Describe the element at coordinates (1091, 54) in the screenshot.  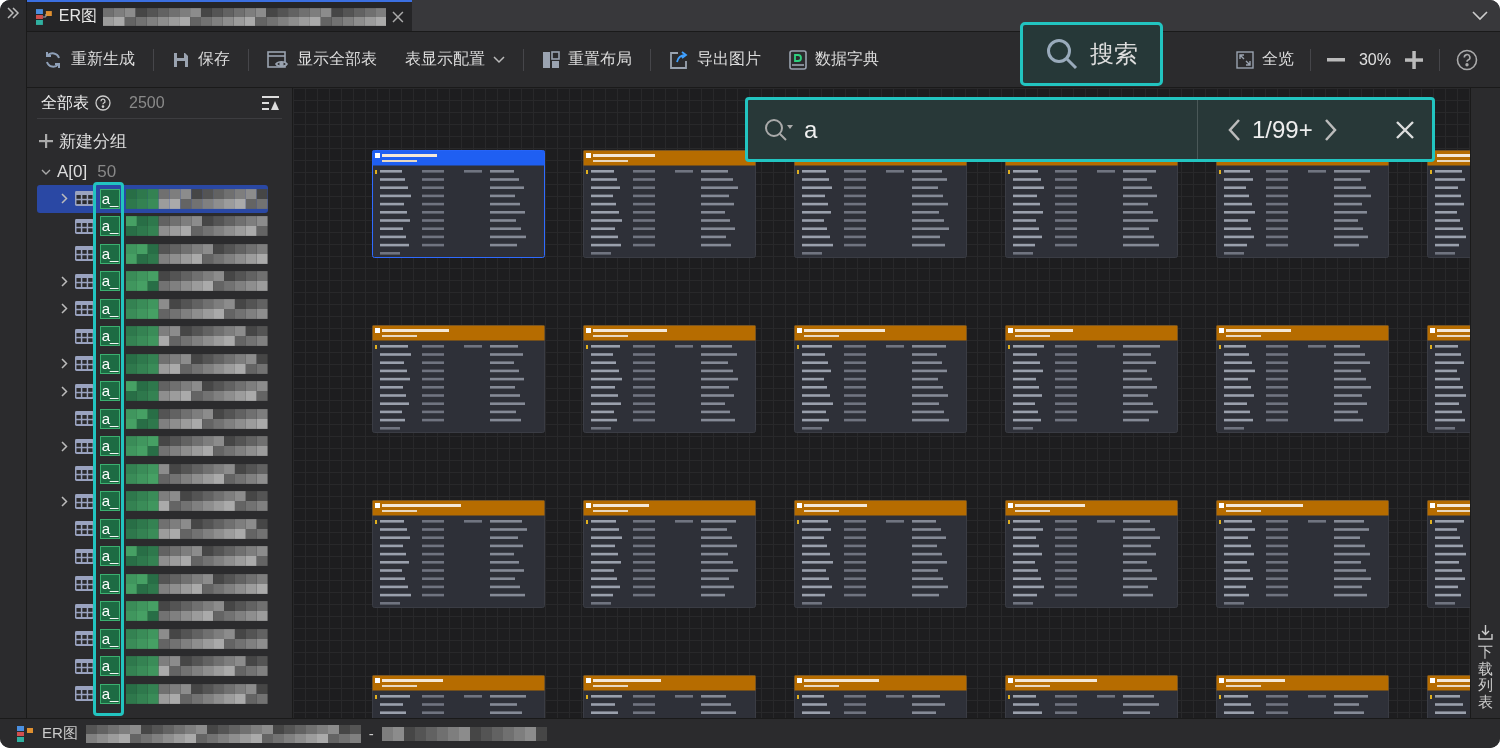
I see `search-button: 搜索` at that location.